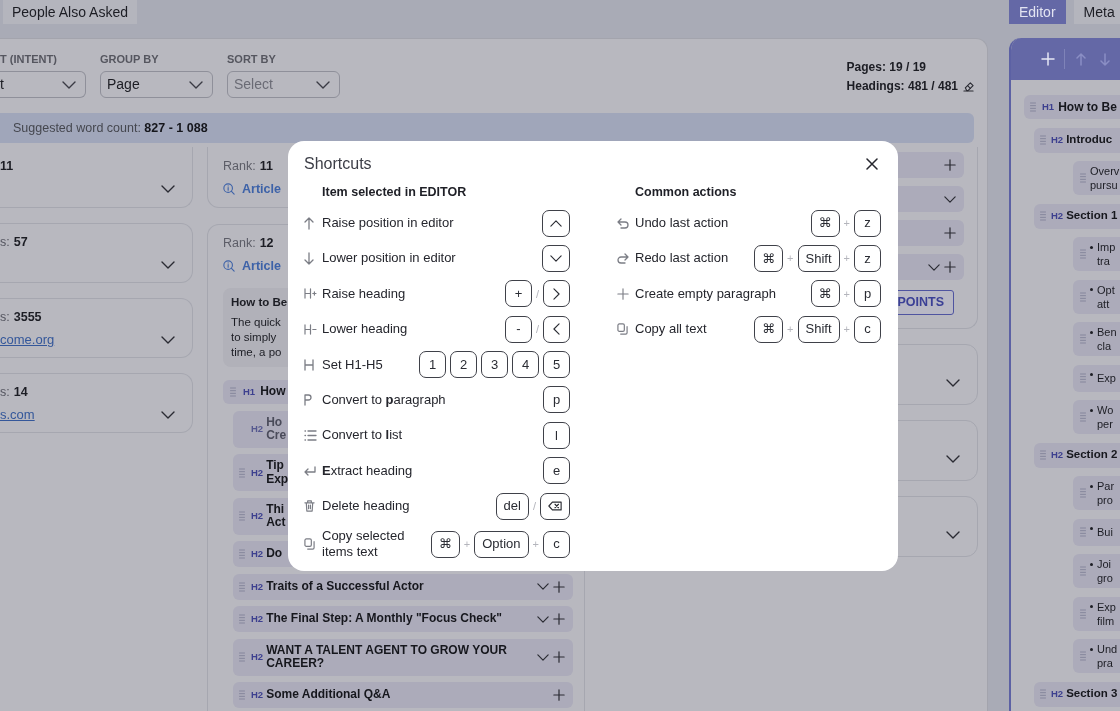 Image resolution: width=1120 pixels, height=711 pixels. Describe the element at coordinates (1096, 493) in the screenshot. I see `outline-item: Par pro` at that location.